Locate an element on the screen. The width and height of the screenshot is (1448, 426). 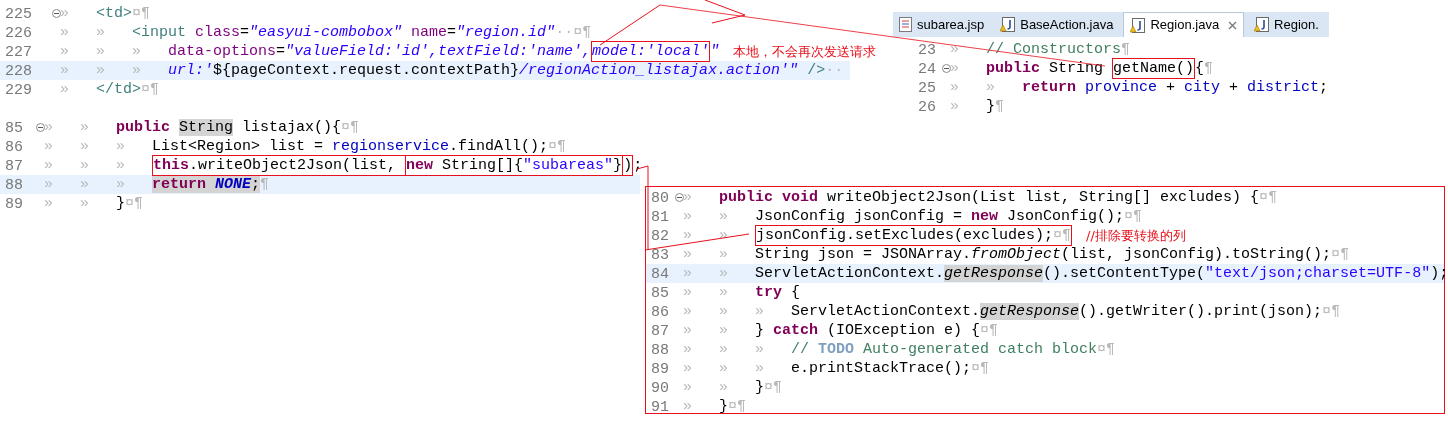
code-line: public void writeObject2Json(List list, String[] excludes) {¤¶ is located at coordinates (998, 197).